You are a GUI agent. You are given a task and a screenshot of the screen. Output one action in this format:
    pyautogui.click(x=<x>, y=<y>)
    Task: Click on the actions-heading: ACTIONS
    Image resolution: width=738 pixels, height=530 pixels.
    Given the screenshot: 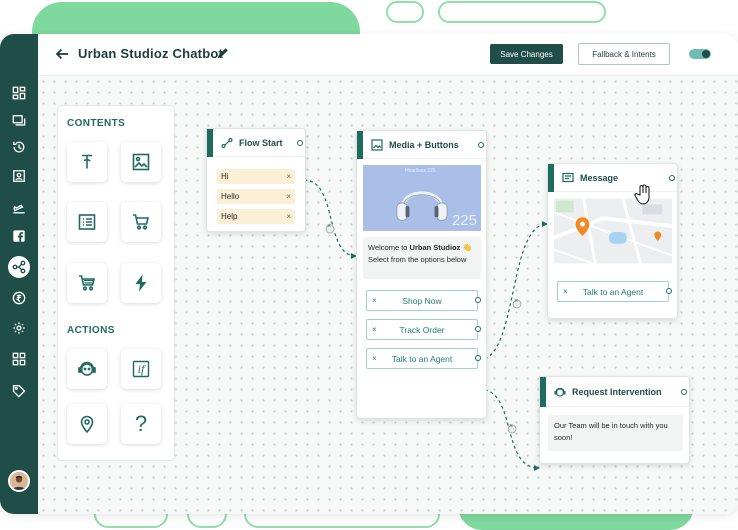 What is the action you would take?
    pyautogui.click(x=91, y=330)
    